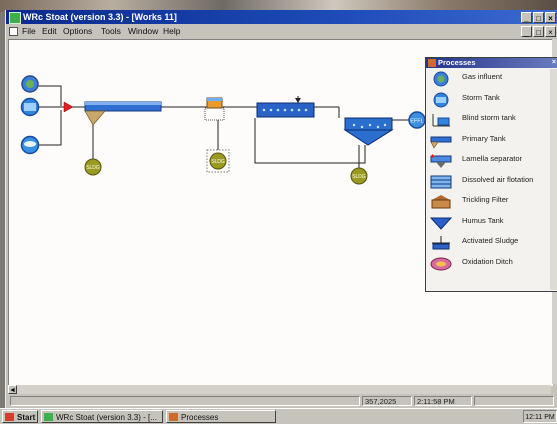 The height and width of the screenshot is (424, 557). I want to click on close-button: ×, so click(550, 17).